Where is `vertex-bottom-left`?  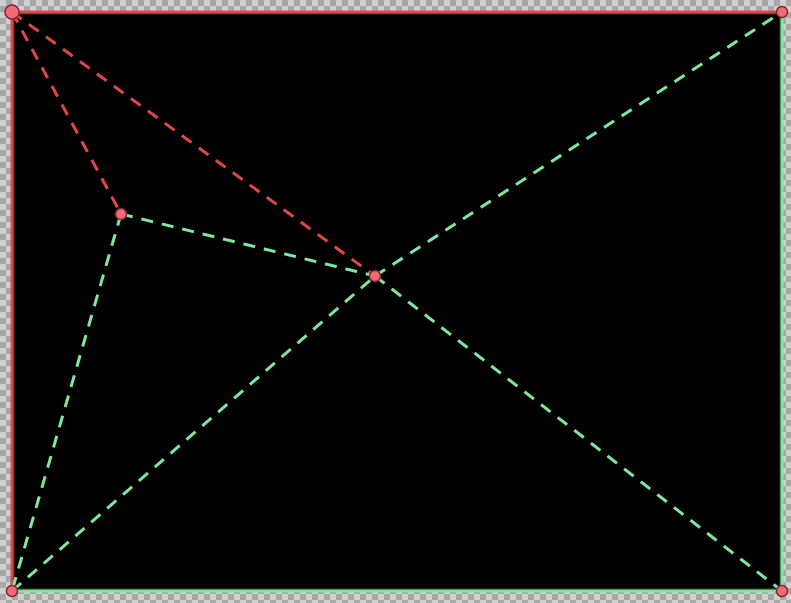
vertex-bottom-left is located at coordinates (12, 591).